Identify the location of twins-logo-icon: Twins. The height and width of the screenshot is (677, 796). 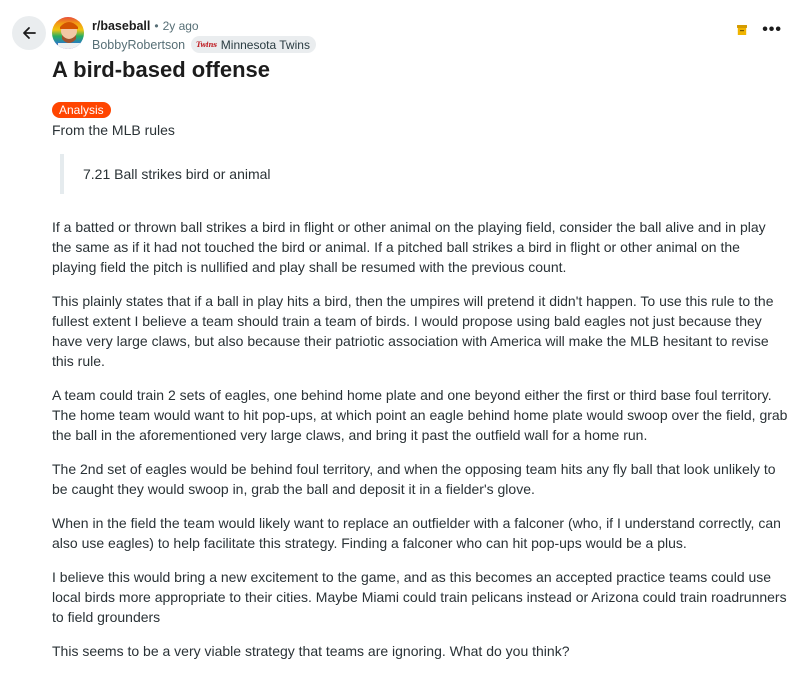
(206, 44).